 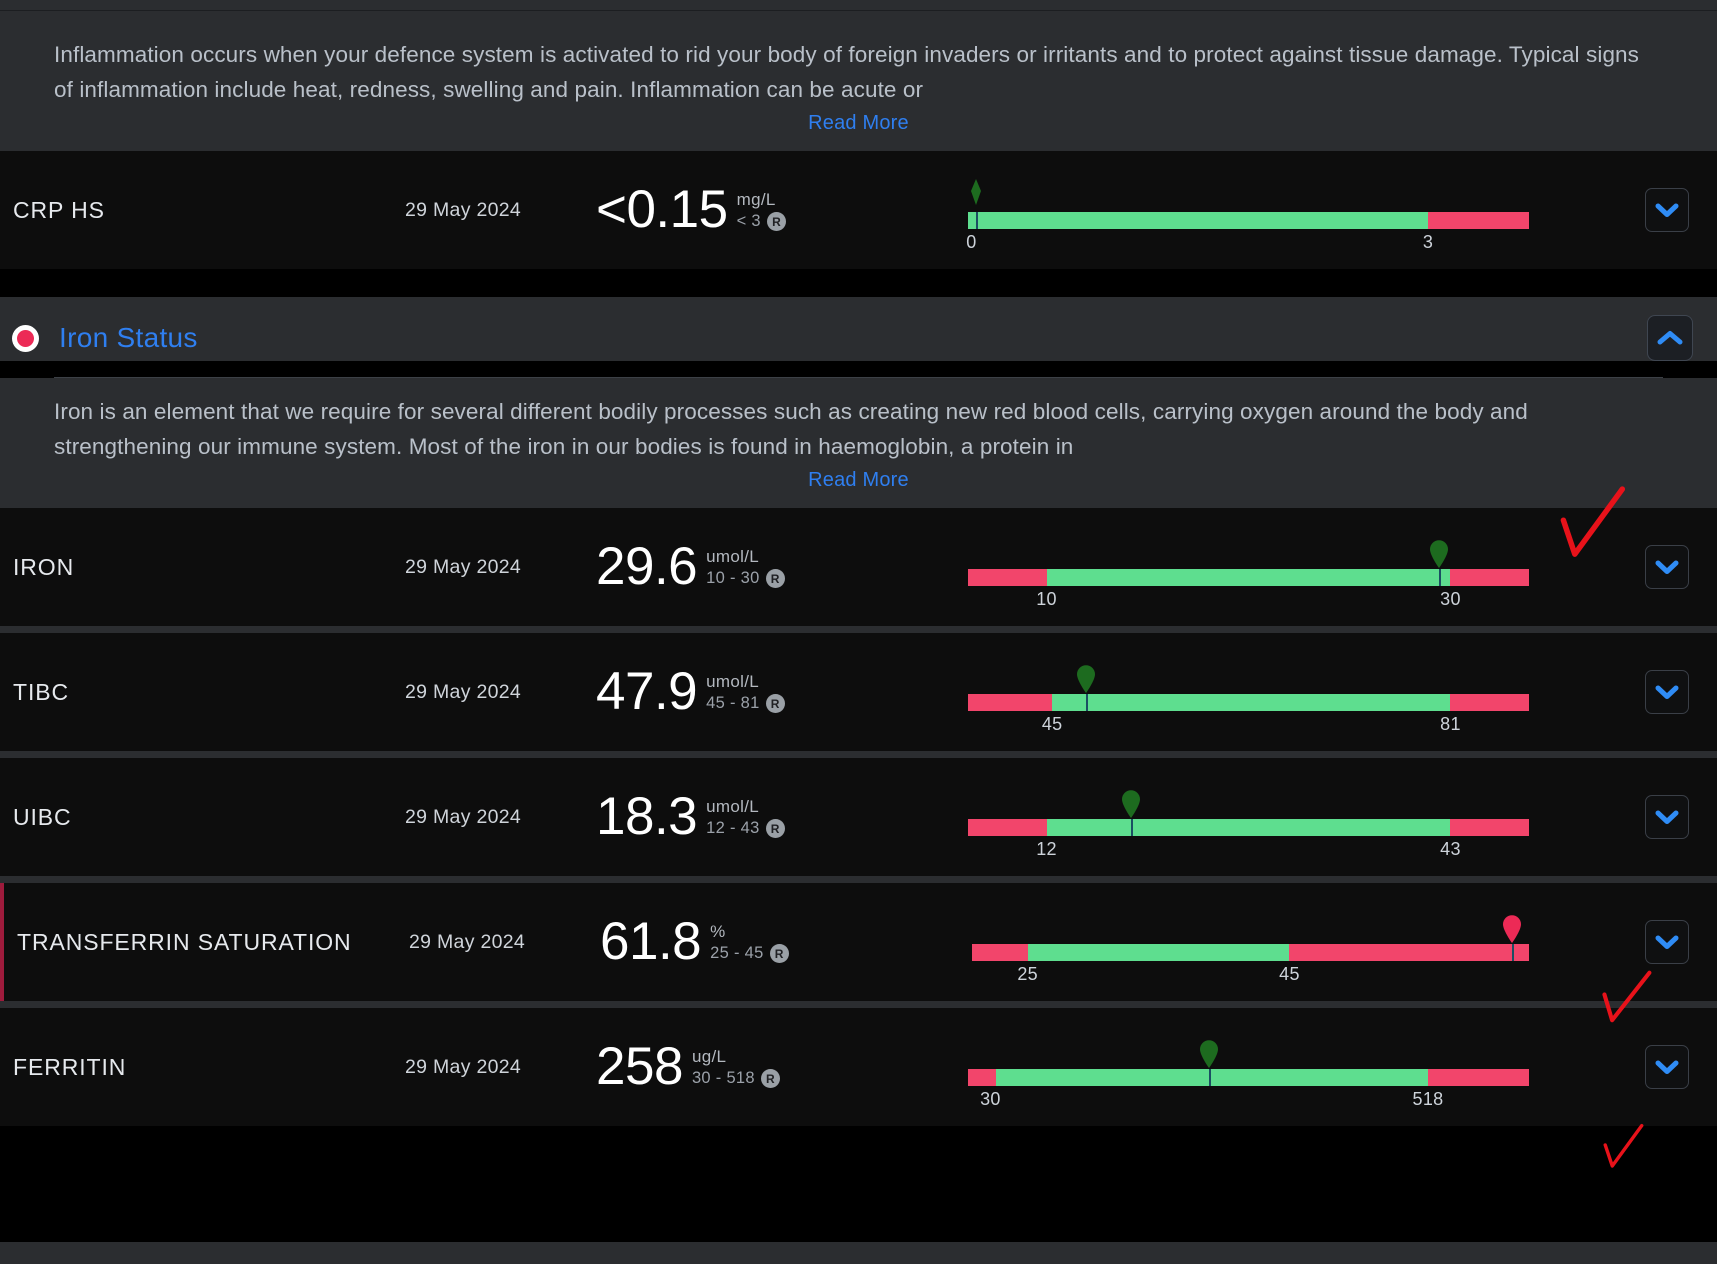 What do you see at coordinates (59, 209) in the screenshot?
I see `test-name: CRP HS` at bounding box center [59, 209].